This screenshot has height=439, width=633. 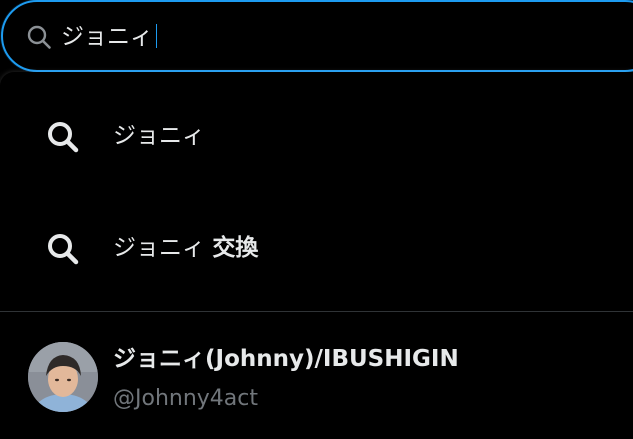 I want to click on suggestion-text: ジョニィ 交換, so click(x=185, y=248).